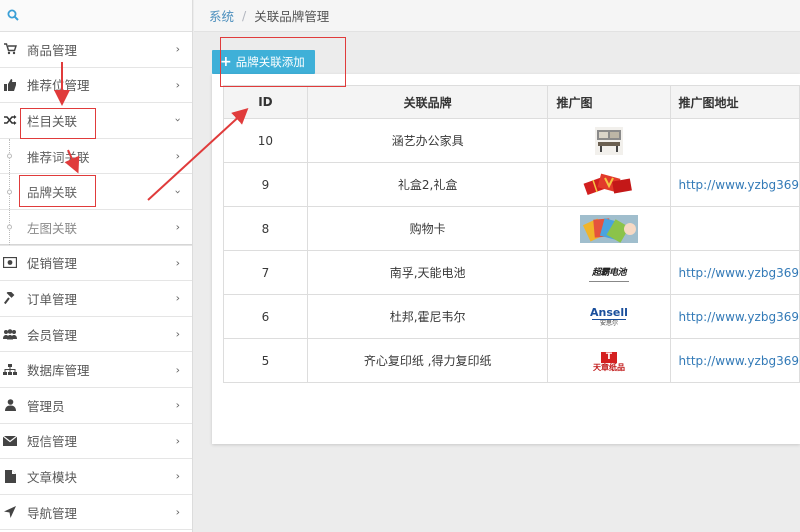 This screenshot has width=800, height=532. Describe the element at coordinates (58, 157) in the screenshot. I see `sidebar-item-label: 推荐词关联` at that location.